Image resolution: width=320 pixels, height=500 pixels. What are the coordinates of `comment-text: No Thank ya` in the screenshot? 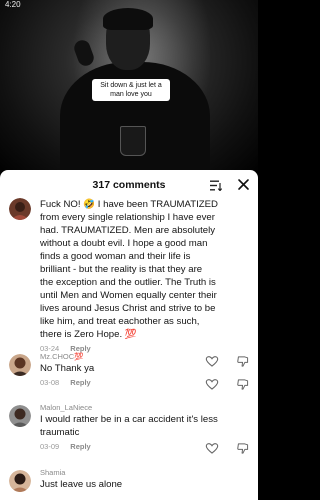 It's located at (67, 368).